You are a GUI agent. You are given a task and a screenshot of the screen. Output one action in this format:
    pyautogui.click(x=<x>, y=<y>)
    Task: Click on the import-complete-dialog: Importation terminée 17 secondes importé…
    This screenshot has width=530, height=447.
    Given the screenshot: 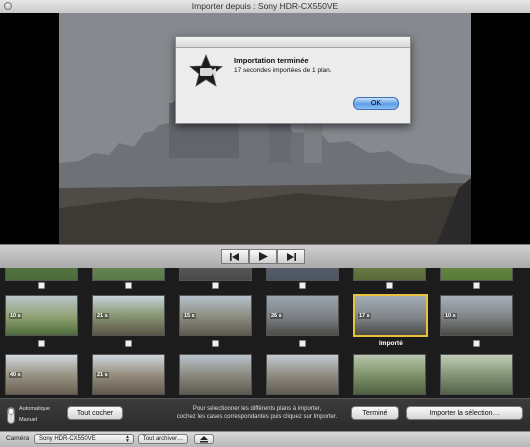 What is the action you would take?
    pyautogui.click(x=293, y=80)
    